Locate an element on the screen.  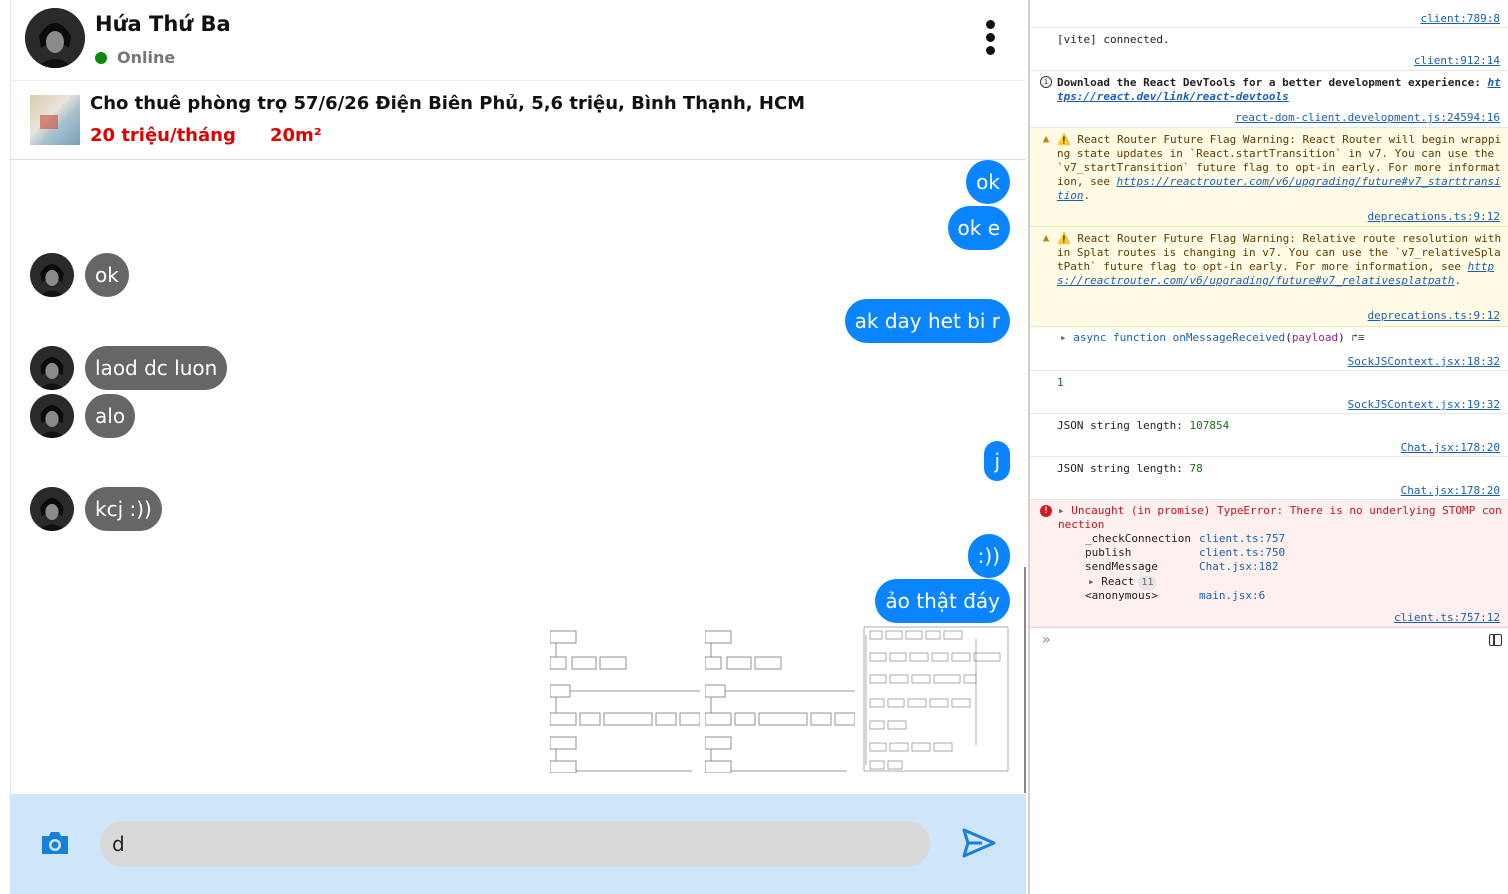
stack-frame: sendMessage Chat.jsx:182 is located at coordinates (1182, 566).